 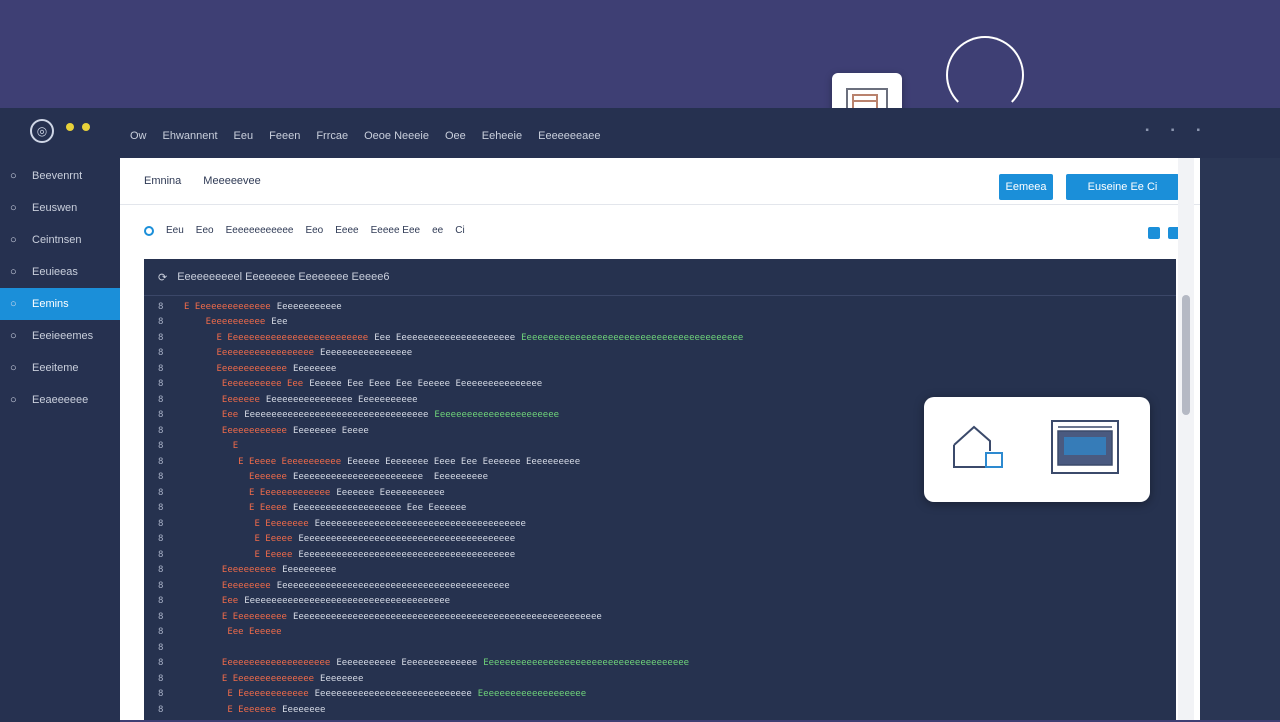 What do you see at coordinates (1186, 355) in the screenshot?
I see `scrollbar-thumb` at bounding box center [1186, 355].